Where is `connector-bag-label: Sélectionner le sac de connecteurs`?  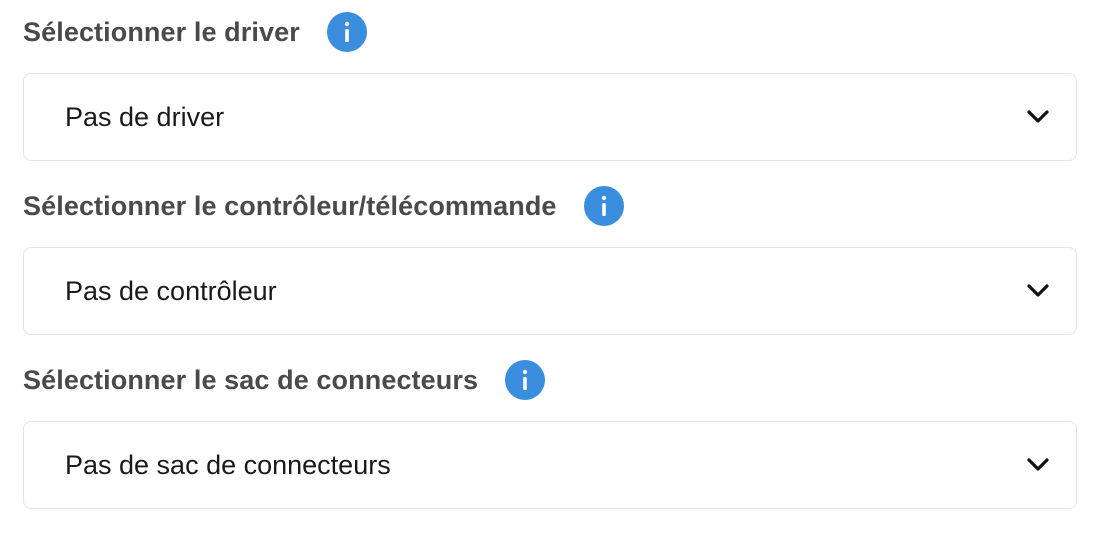
connector-bag-label: Sélectionner le sac de connecteurs is located at coordinates (251, 379).